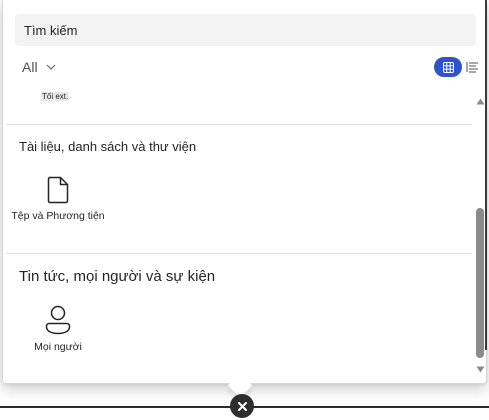 Image resolution: width=489 pixels, height=420 pixels. Describe the element at coordinates (108, 146) in the screenshot. I see `section-title-documents: Tài liệu, danh sách và thư viện` at that location.